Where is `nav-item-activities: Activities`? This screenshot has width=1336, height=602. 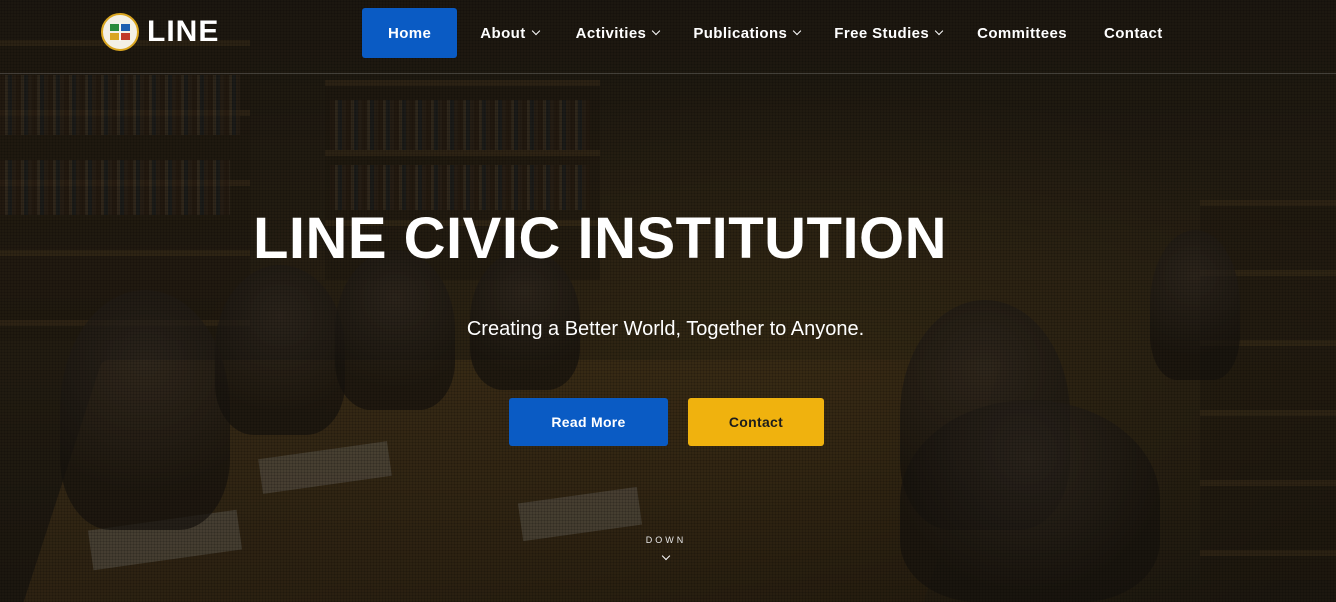 nav-item-activities: Activities is located at coordinates (618, 33).